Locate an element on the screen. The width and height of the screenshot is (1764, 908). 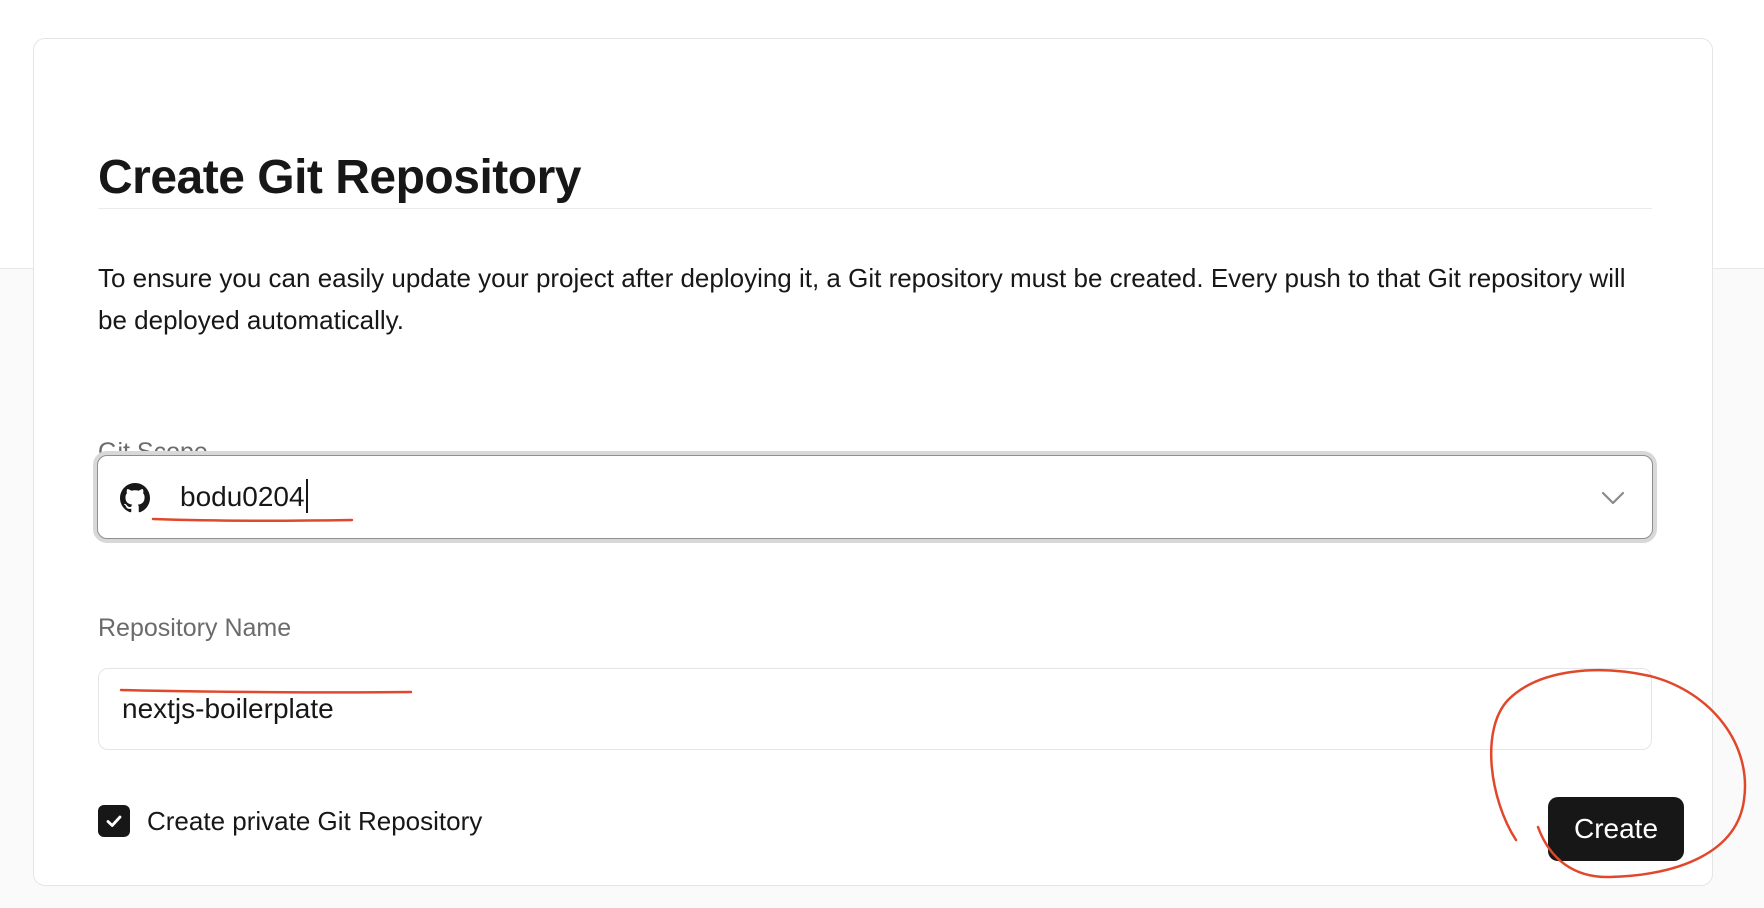
private-repo-label: Create private Git Repository is located at coordinates (314, 821).